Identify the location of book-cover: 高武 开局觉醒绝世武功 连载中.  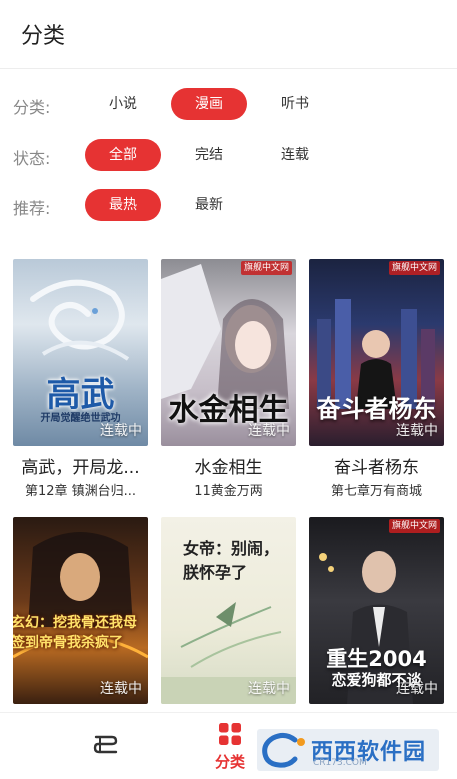
(80, 352).